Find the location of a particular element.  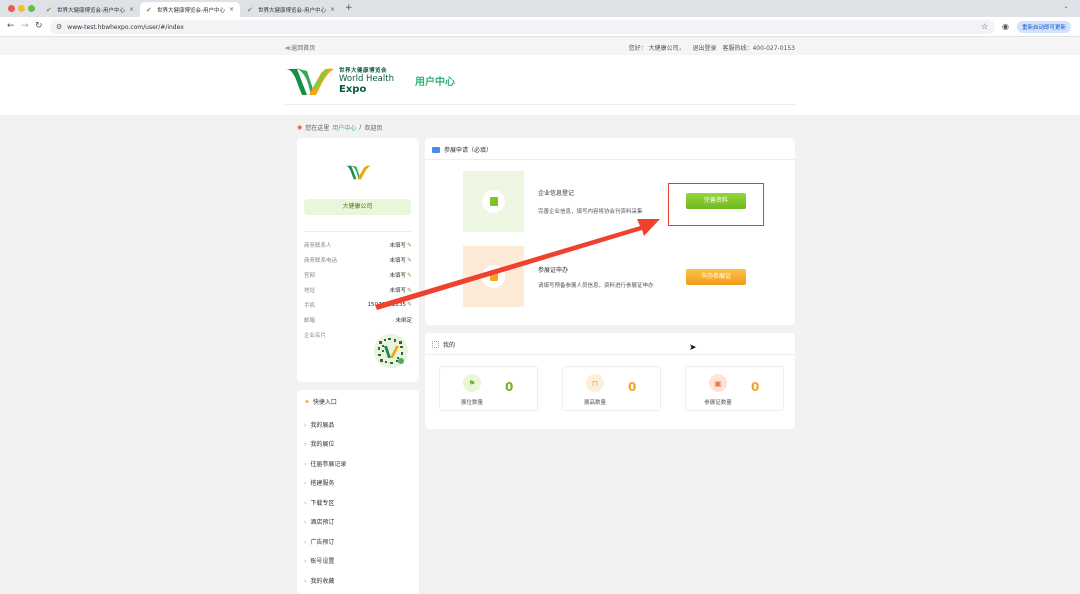

minimize-window-button is located at coordinates (21, 8).